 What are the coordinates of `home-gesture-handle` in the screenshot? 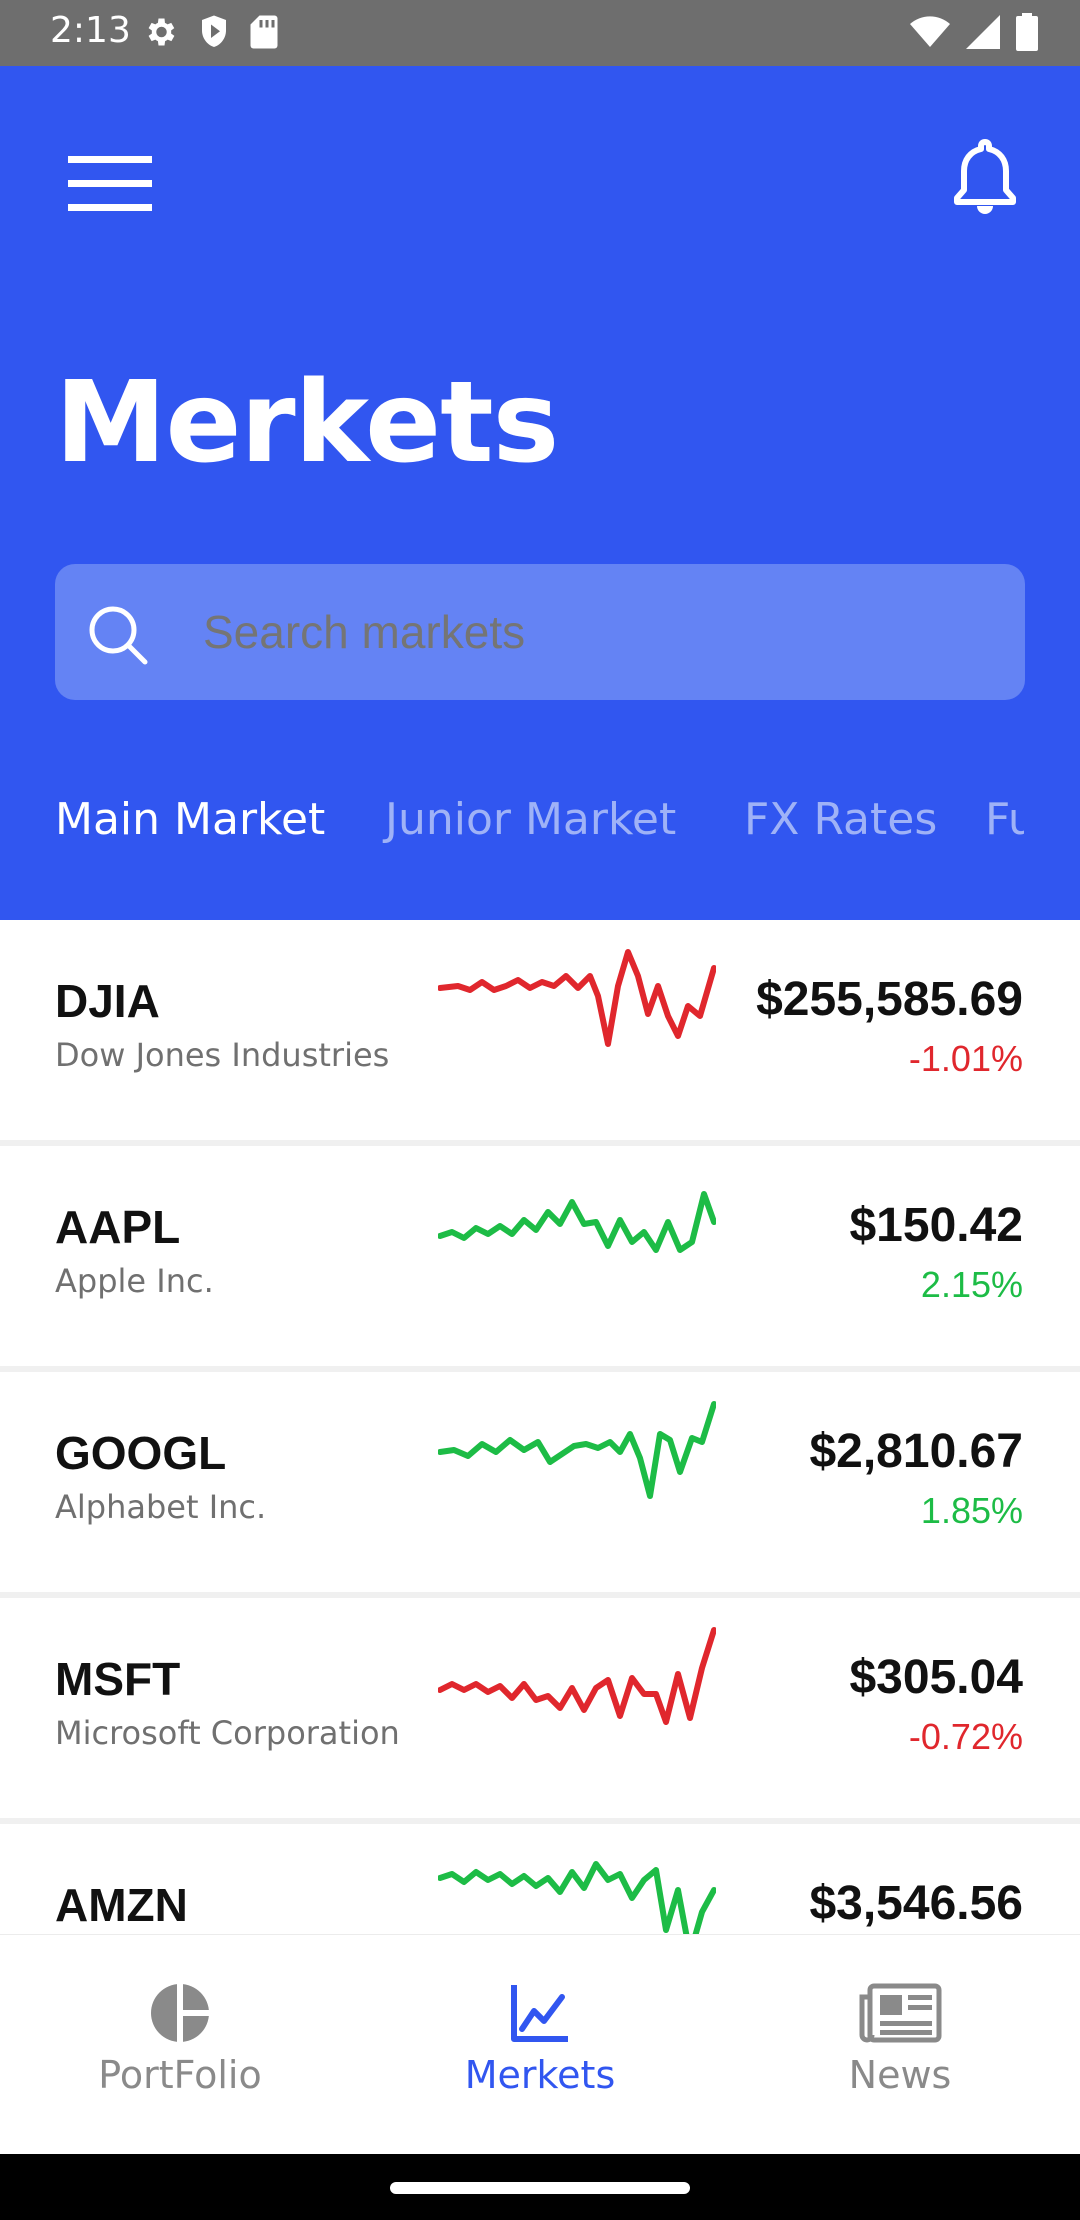 It's located at (540, 2188).